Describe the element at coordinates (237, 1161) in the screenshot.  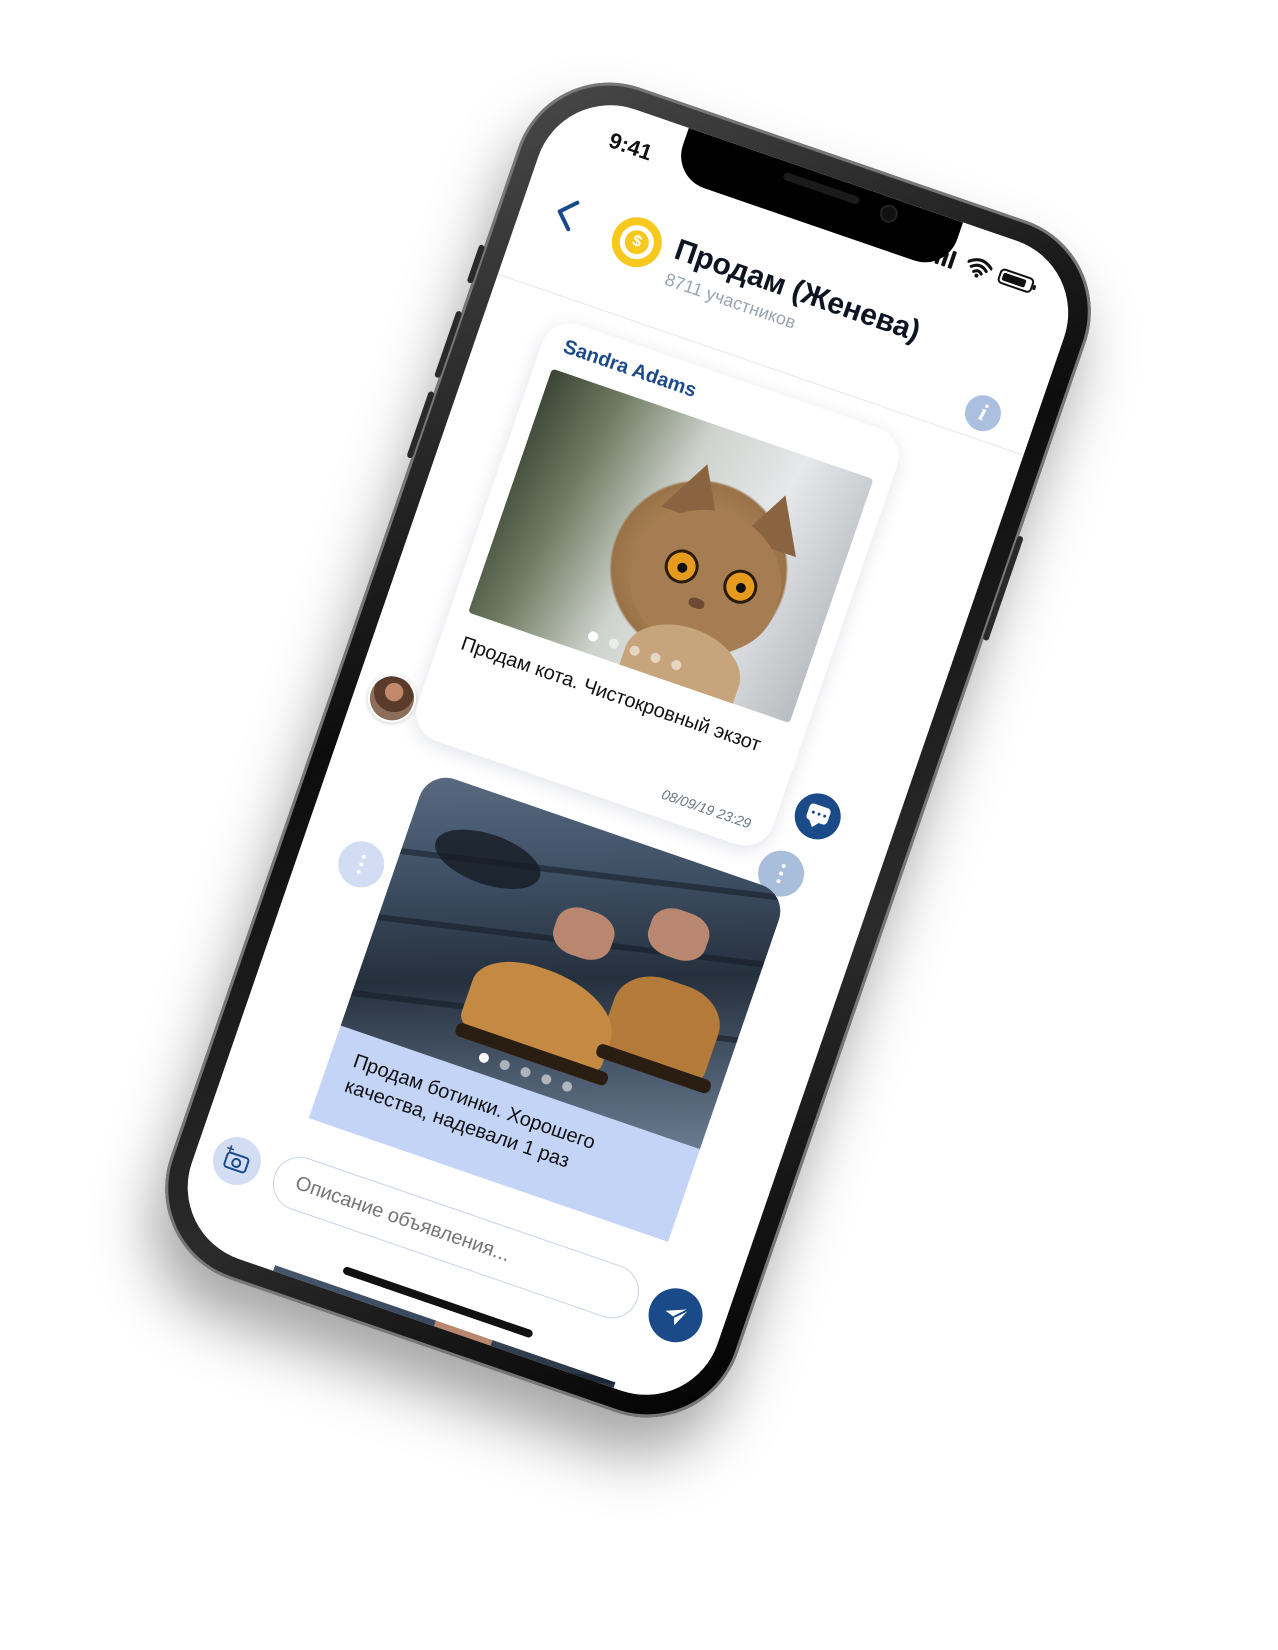
I see `add-photo-button: +` at that location.